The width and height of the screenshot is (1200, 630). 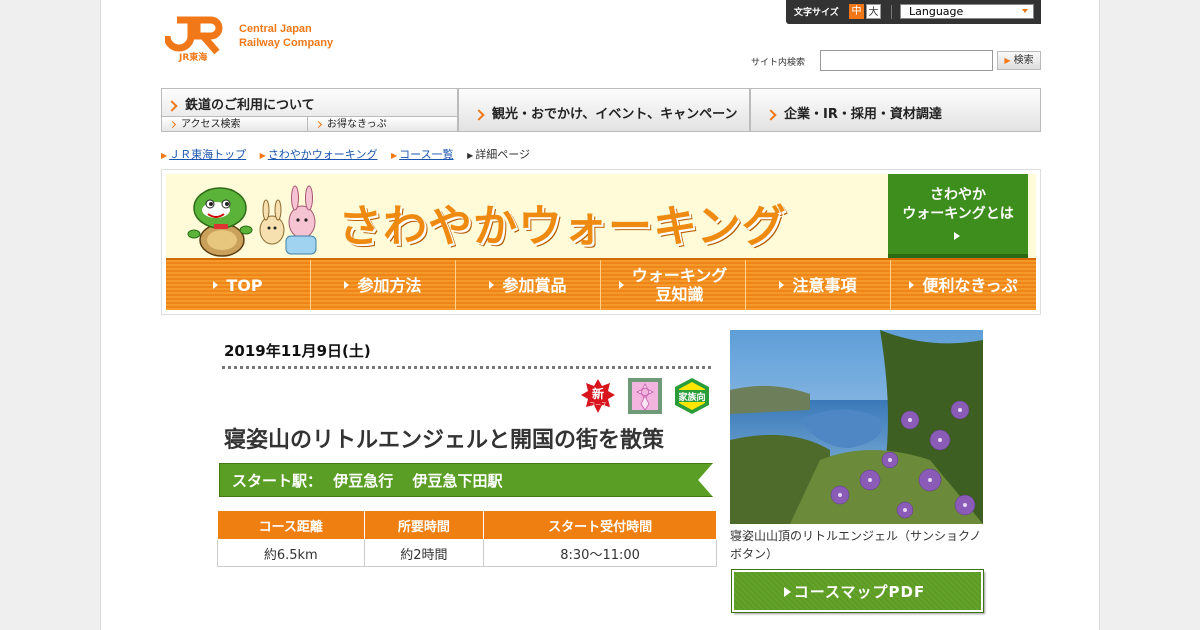 I want to click on flower-season-badge-icon, so click(x=645, y=396).